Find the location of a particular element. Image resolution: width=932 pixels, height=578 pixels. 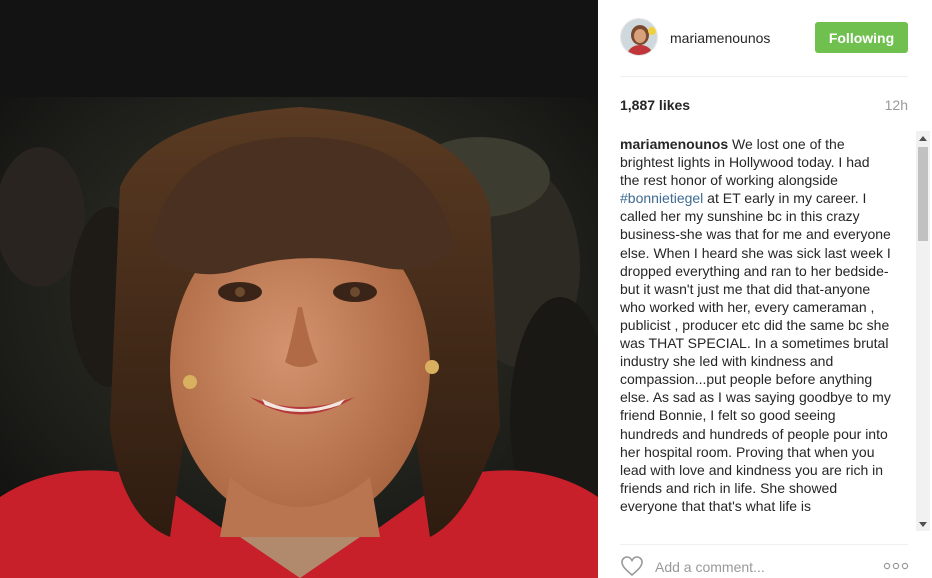

scrollbar-thumb is located at coordinates (923, 194).